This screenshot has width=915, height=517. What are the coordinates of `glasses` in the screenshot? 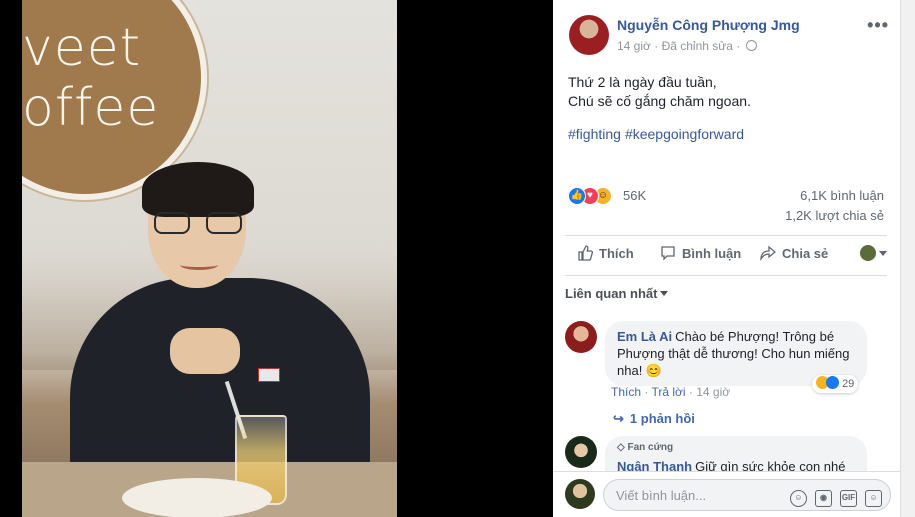 It's located at (198, 223).